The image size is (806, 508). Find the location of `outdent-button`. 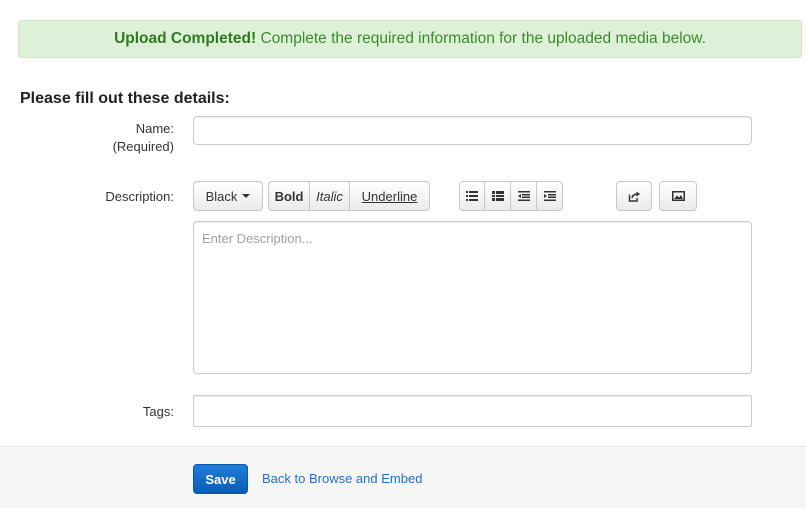

outdent-button is located at coordinates (524, 196).